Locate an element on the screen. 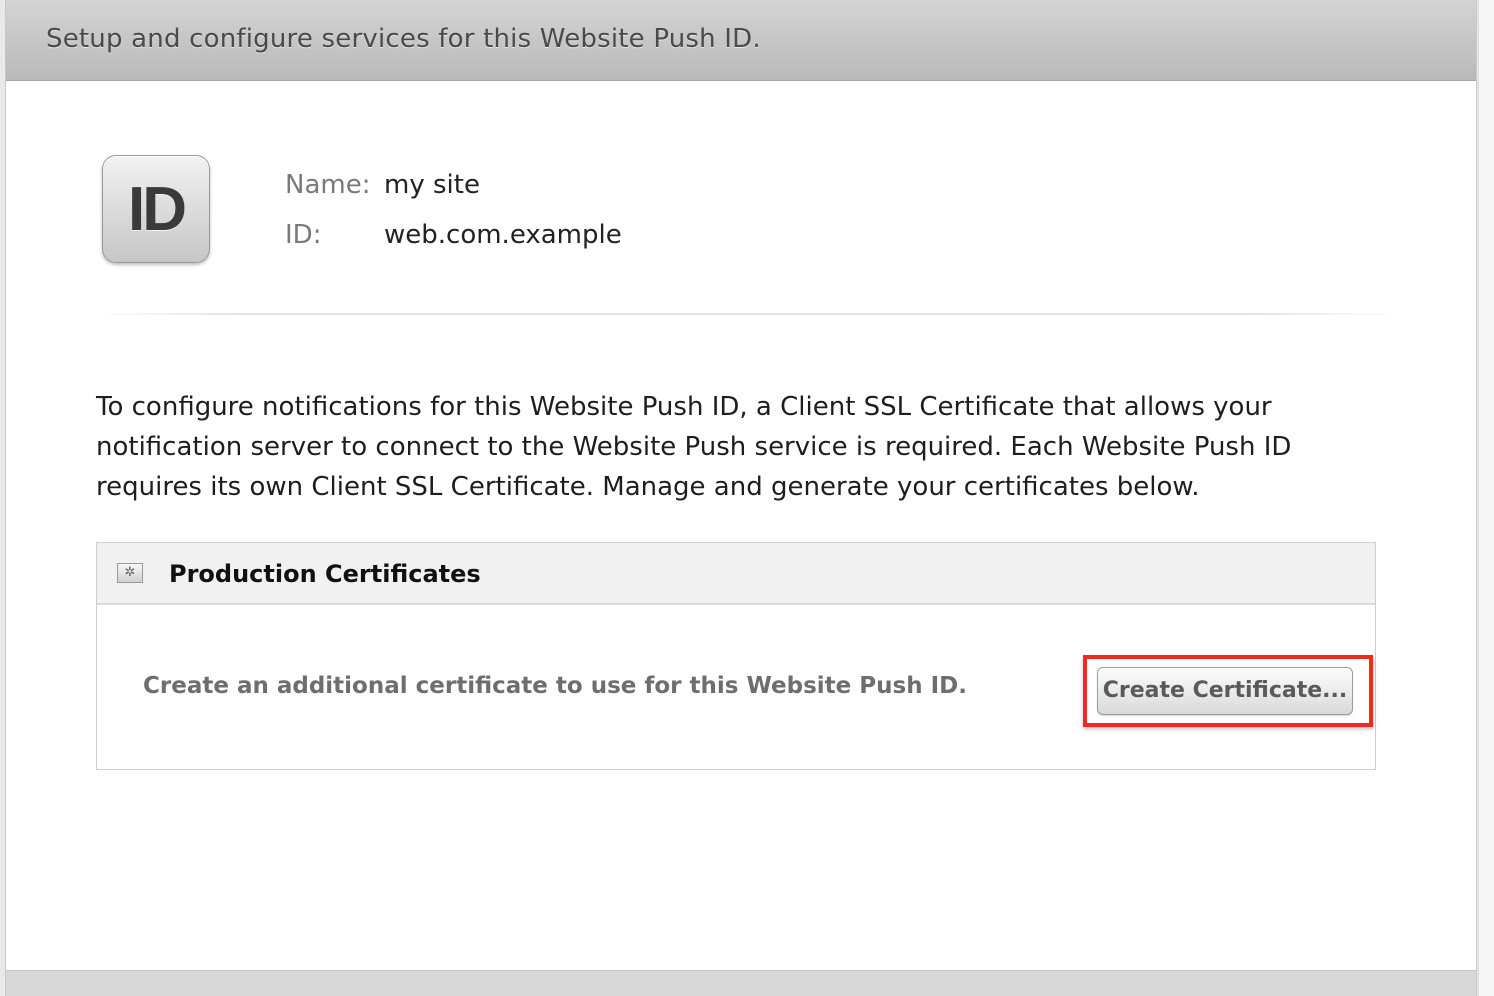 Image resolution: width=1494 pixels, height=996 pixels. id-icon: ID is located at coordinates (156, 209).